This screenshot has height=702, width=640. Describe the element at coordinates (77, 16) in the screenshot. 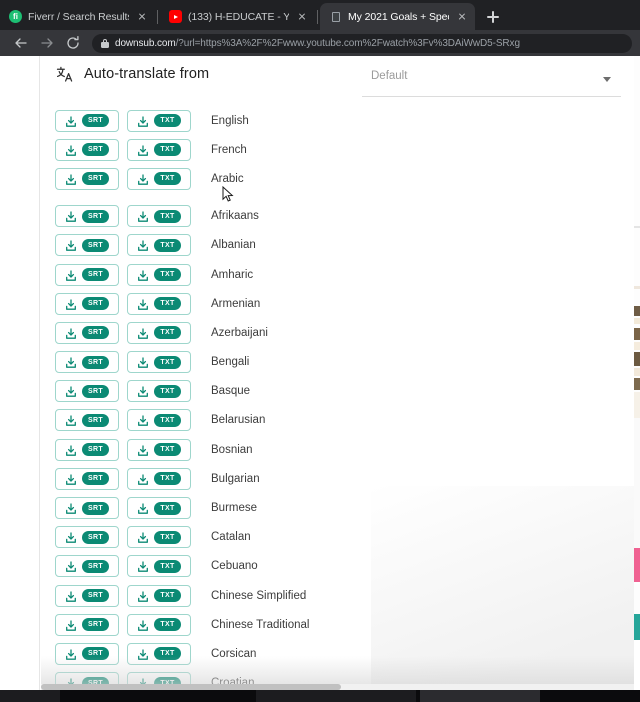

I see `browser-tab-fiverr: fi Fiverr / Search Results for 'youtub` at that location.